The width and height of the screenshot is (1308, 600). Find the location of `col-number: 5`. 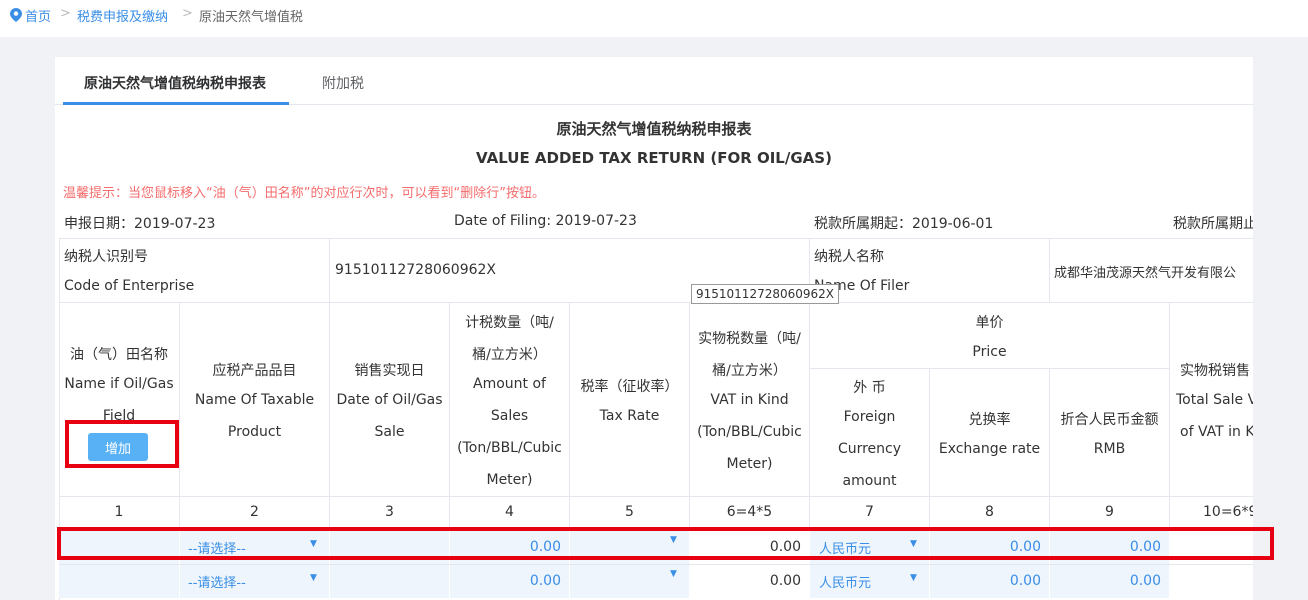

col-number: 5 is located at coordinates (630, 513).